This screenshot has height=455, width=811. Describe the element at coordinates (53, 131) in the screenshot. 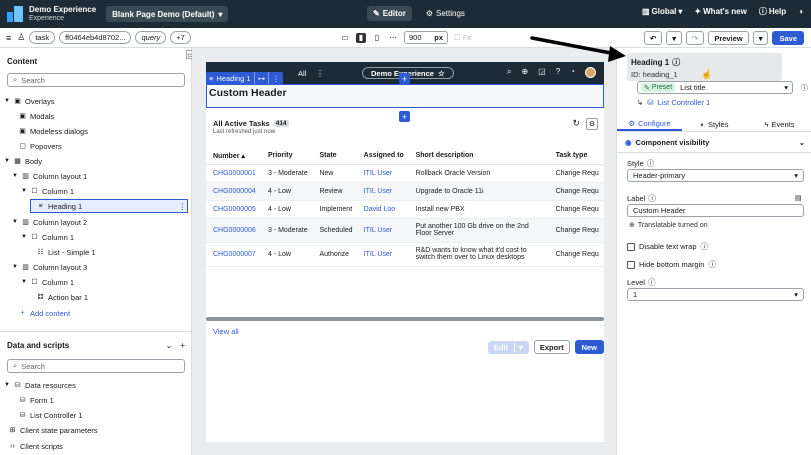

I see `tree-item-modeless-dialogs: ▣ Modeless dialogs` at that location.